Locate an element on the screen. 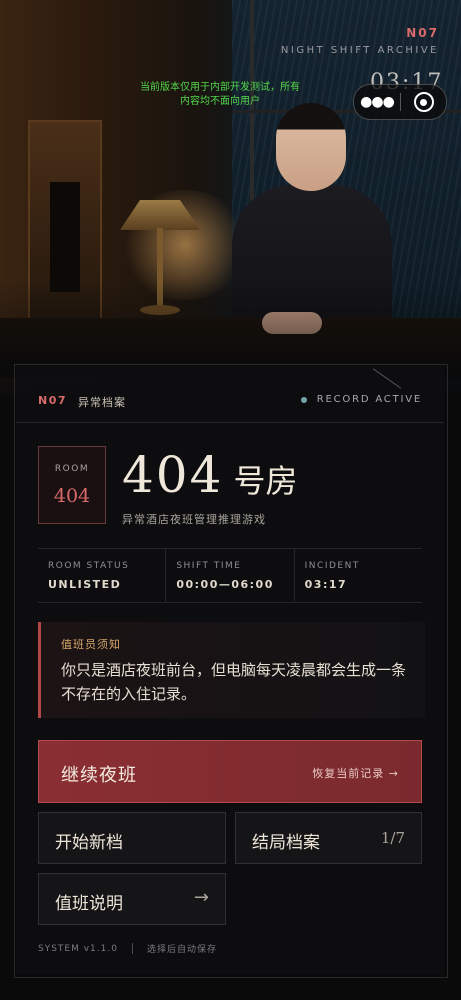 This screenshot has width=461, height=1000. new-game-label: 开始新档 is located at coordinates (89, 843).